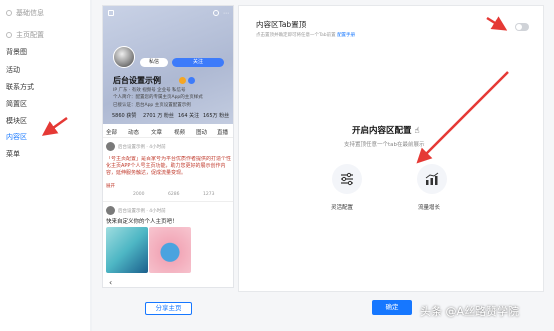 This screenshot has width=554, height=331. What do you see at coordinates (110, 282) in the screenshot?
I see `back-arrow-icon: ‹` at bounding box center [110, 282].